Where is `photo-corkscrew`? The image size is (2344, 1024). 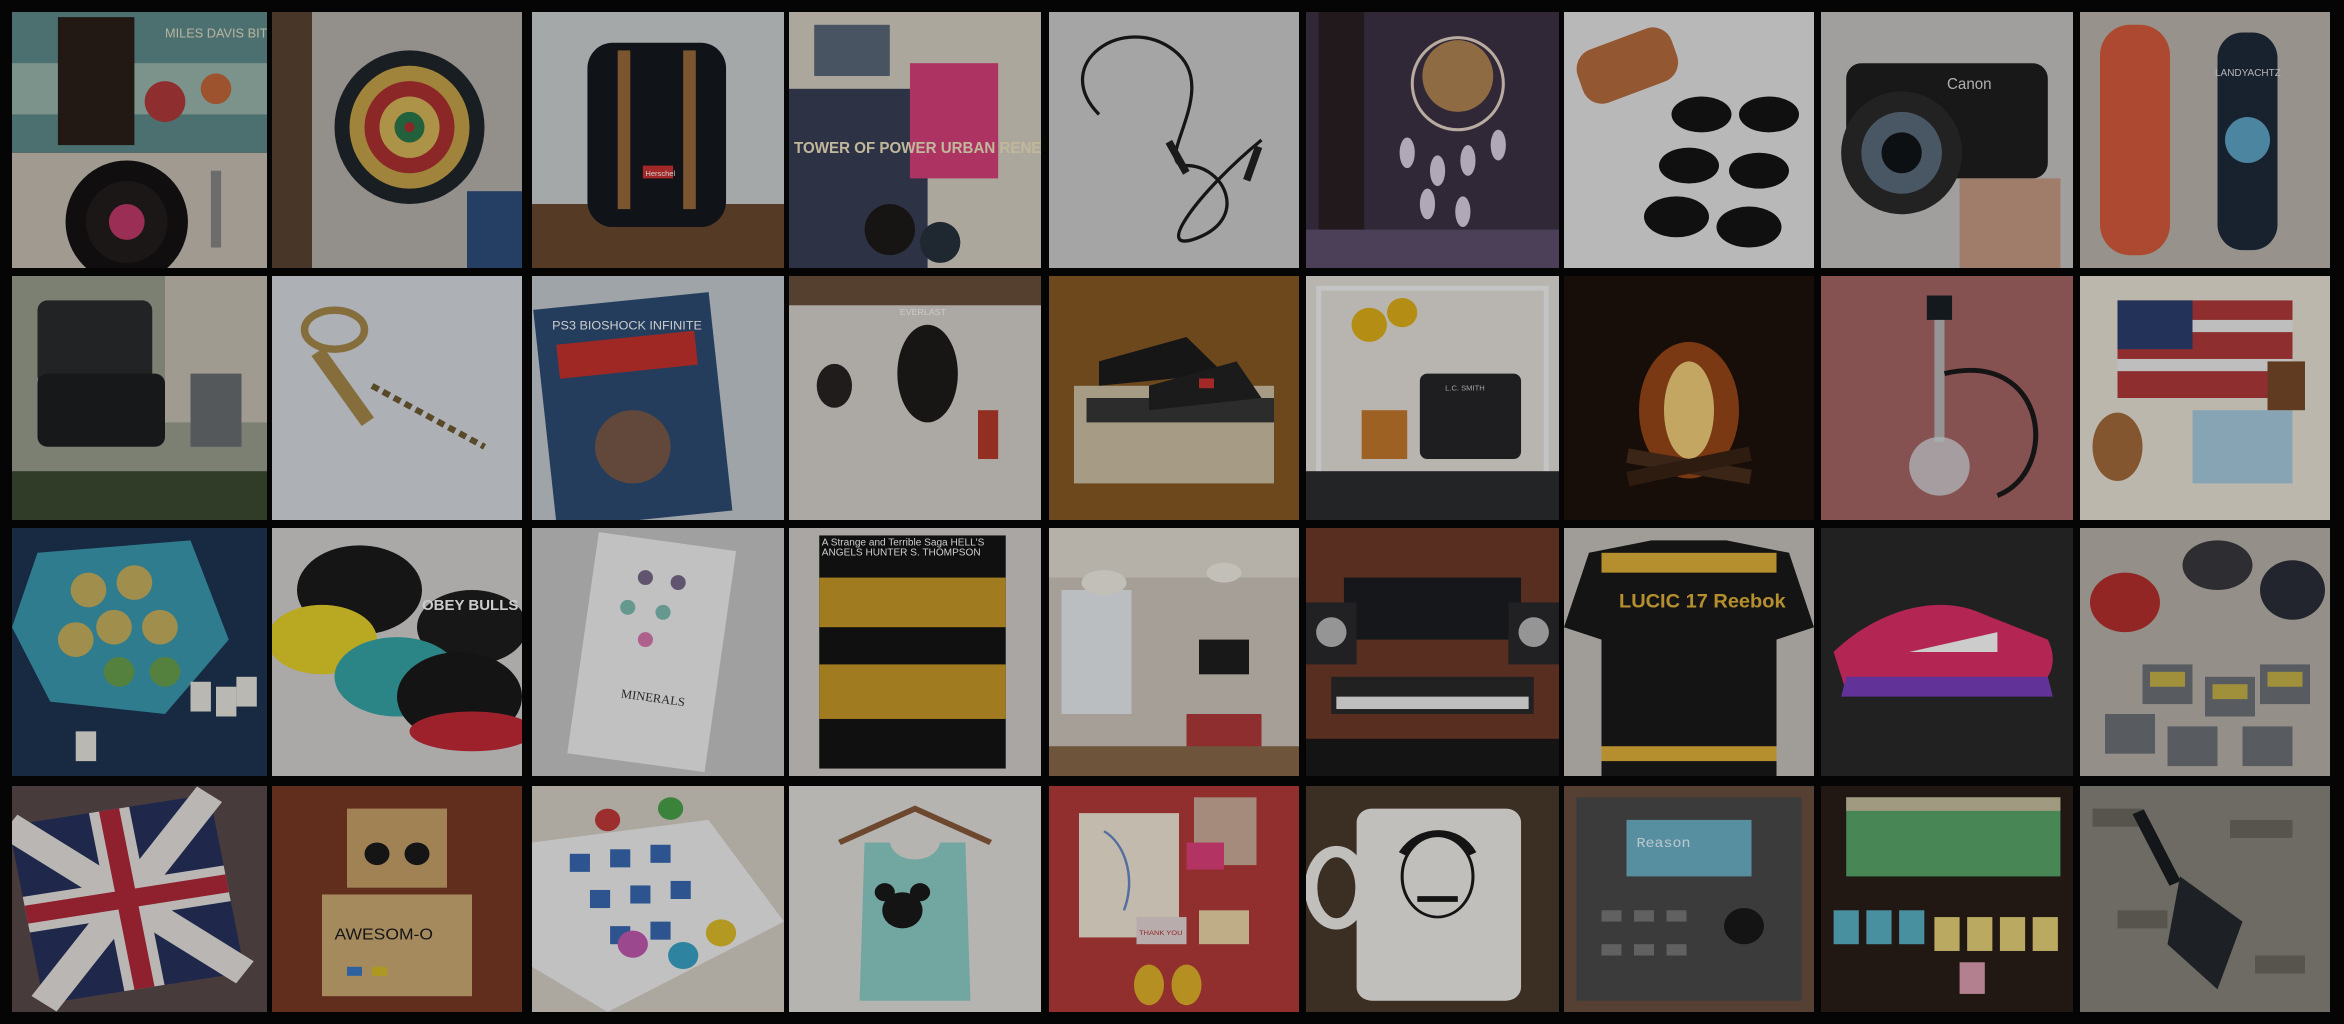 photo-corkscrew is located at coordinates (397, 398).